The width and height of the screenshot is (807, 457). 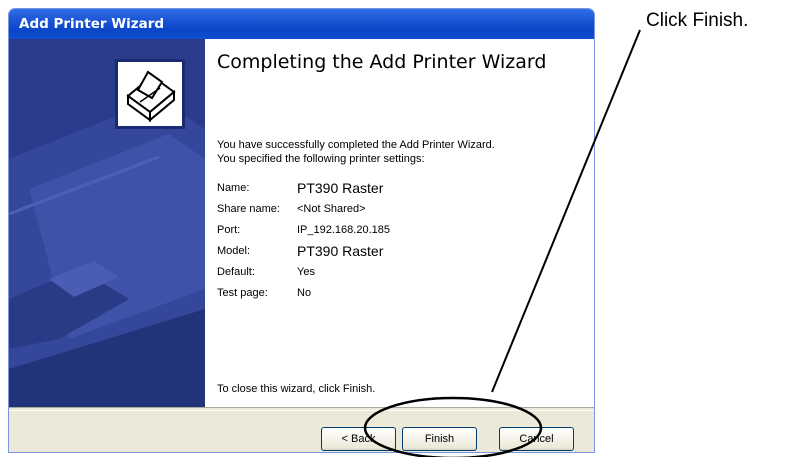 What do you see at coordinates (536, 439) in the screenshot?
I see `cancel-button: Cancel` at bounding box center [536, 439].